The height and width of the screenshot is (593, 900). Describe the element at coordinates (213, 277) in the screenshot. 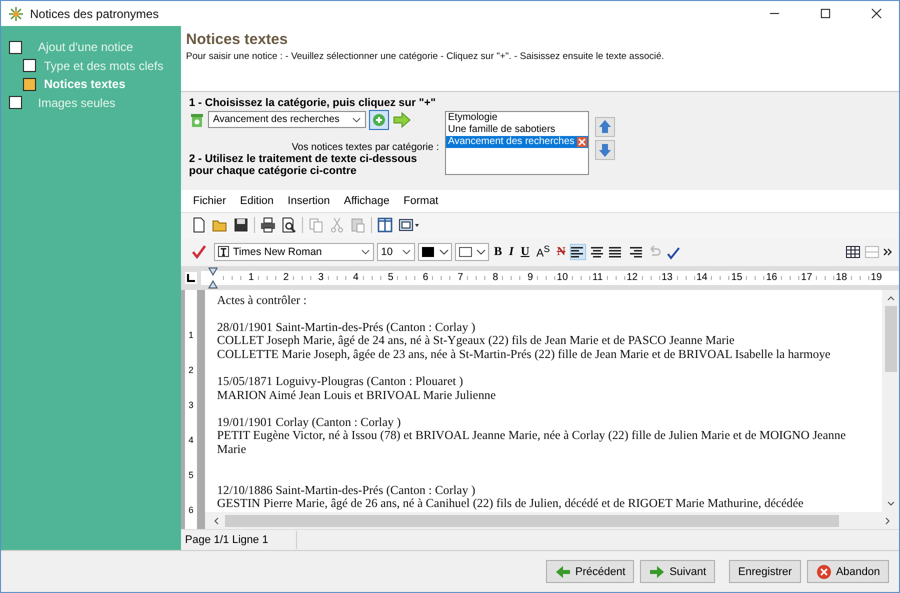

I see `indent-marker-icon` at that location.